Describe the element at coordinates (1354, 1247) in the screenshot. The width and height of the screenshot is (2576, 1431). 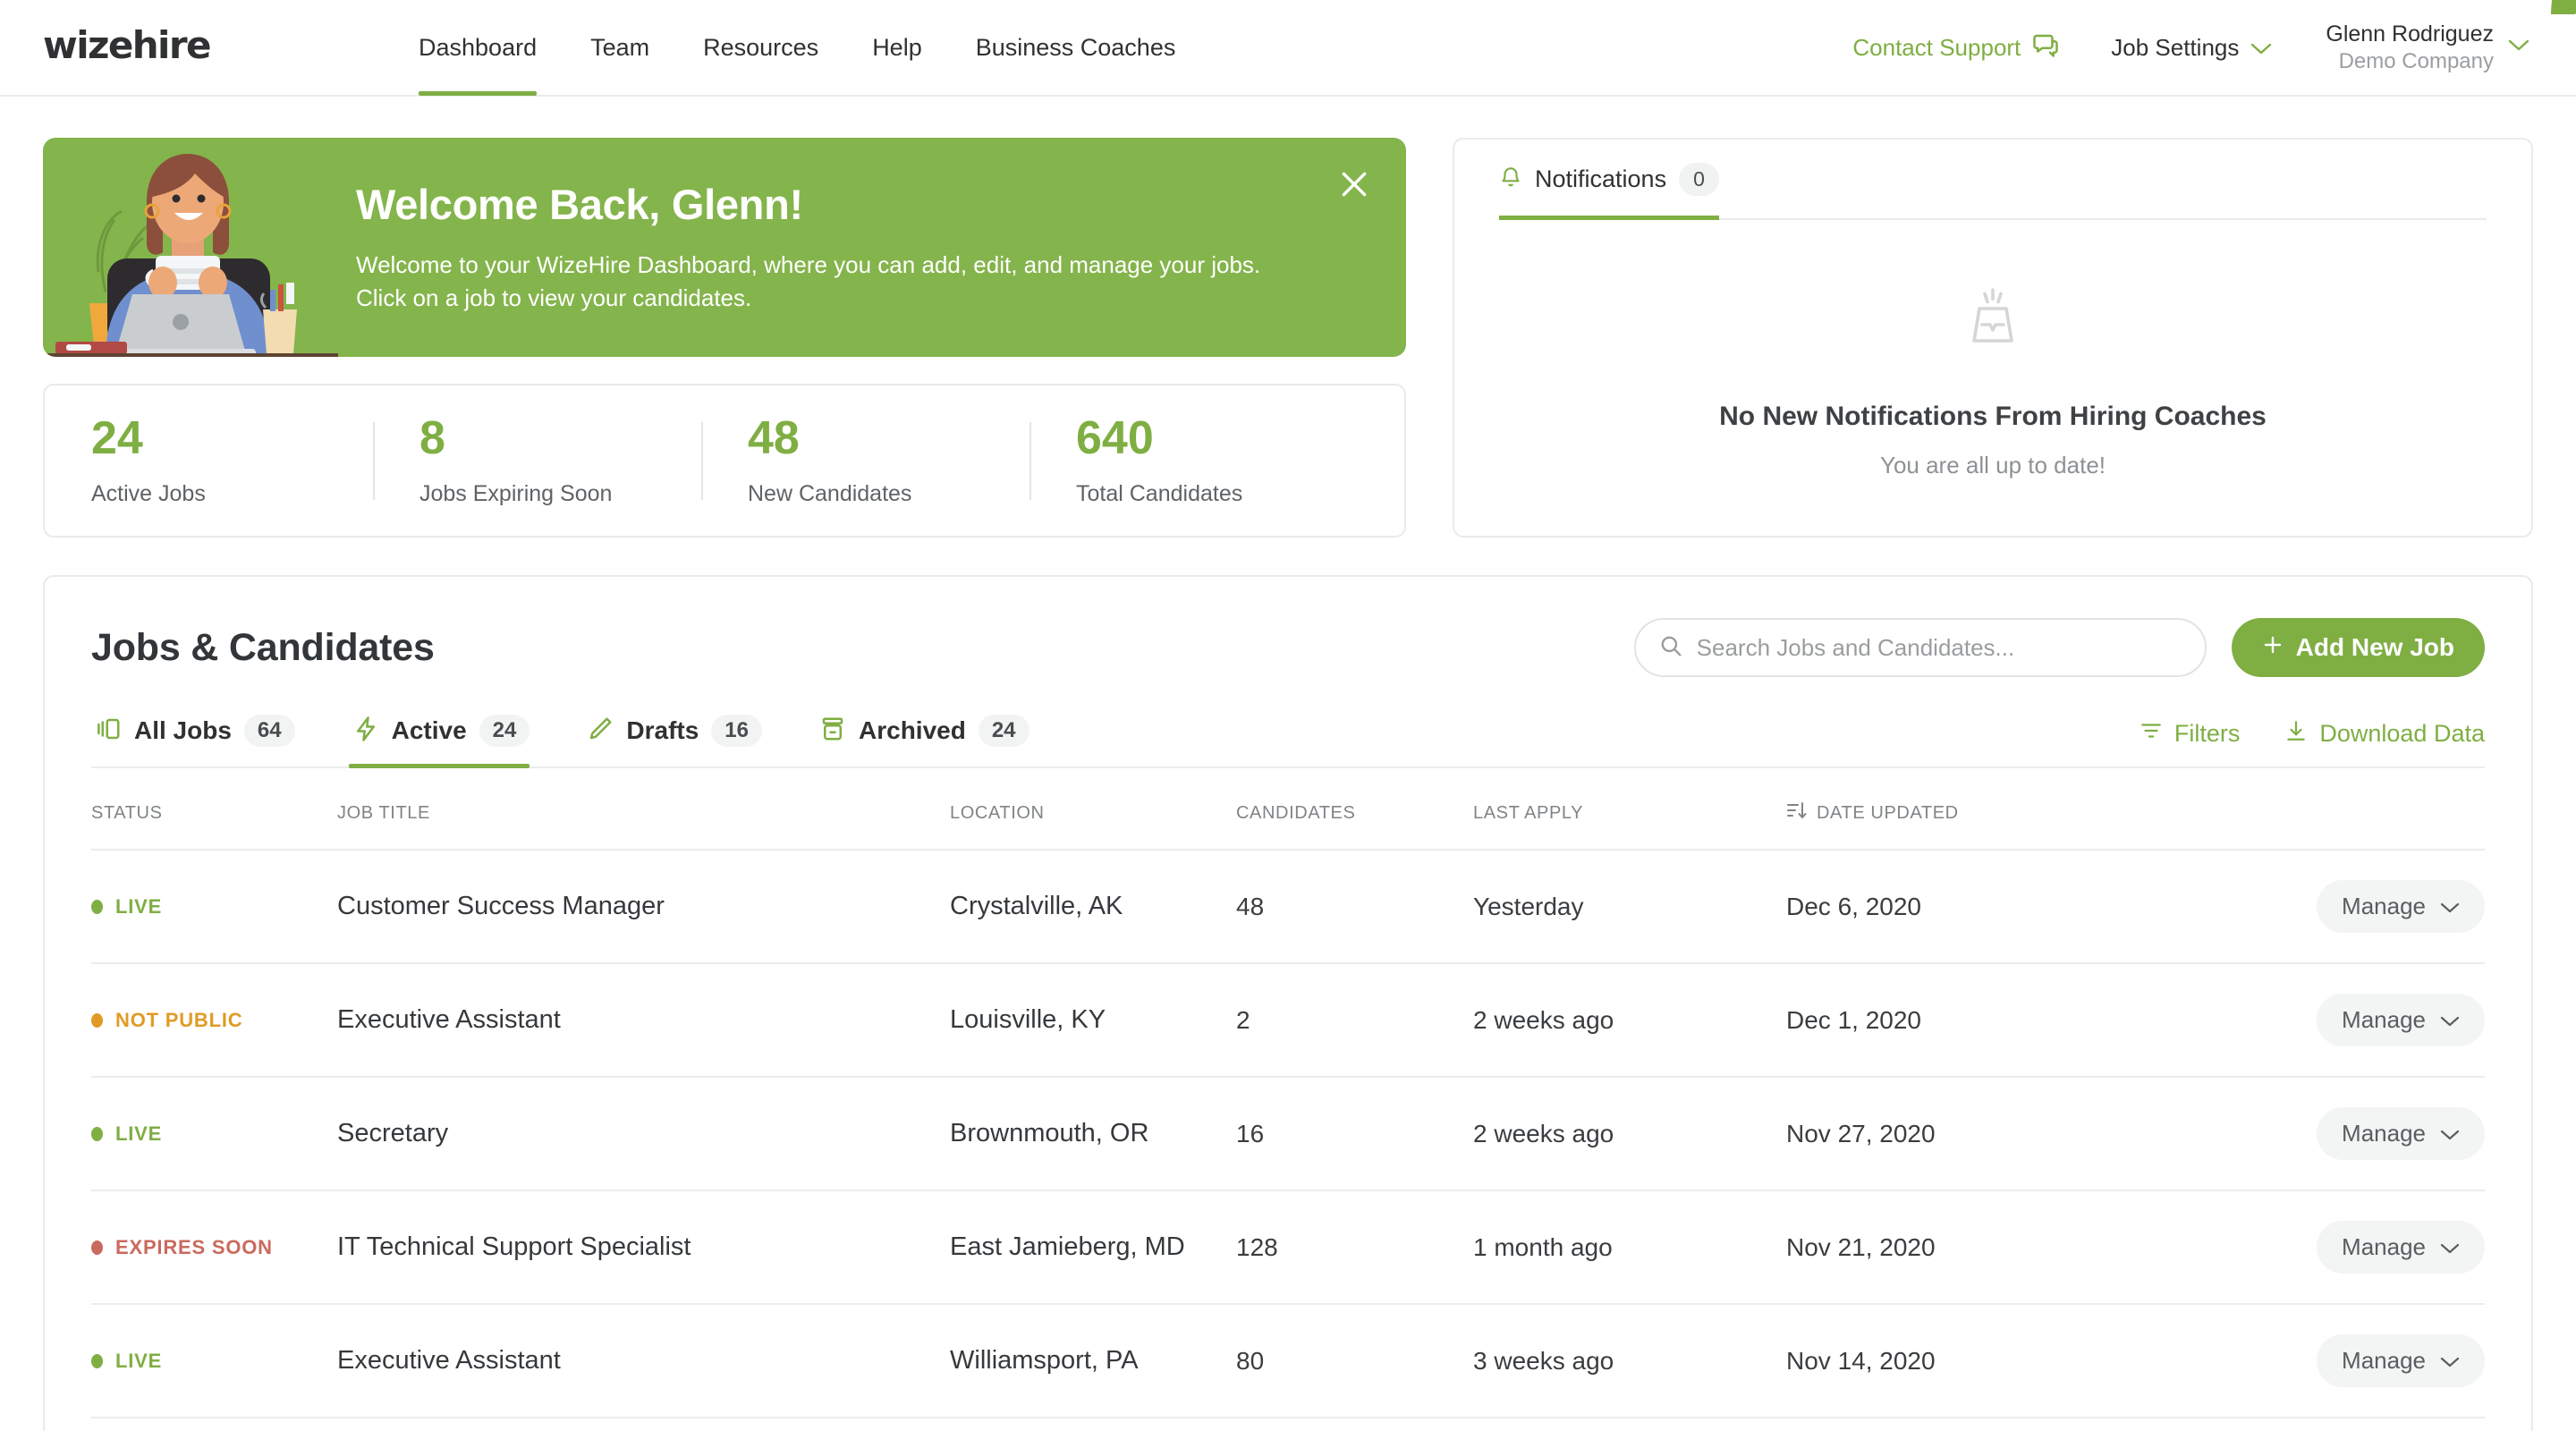
I see `cell-candidates: 128` at that location.